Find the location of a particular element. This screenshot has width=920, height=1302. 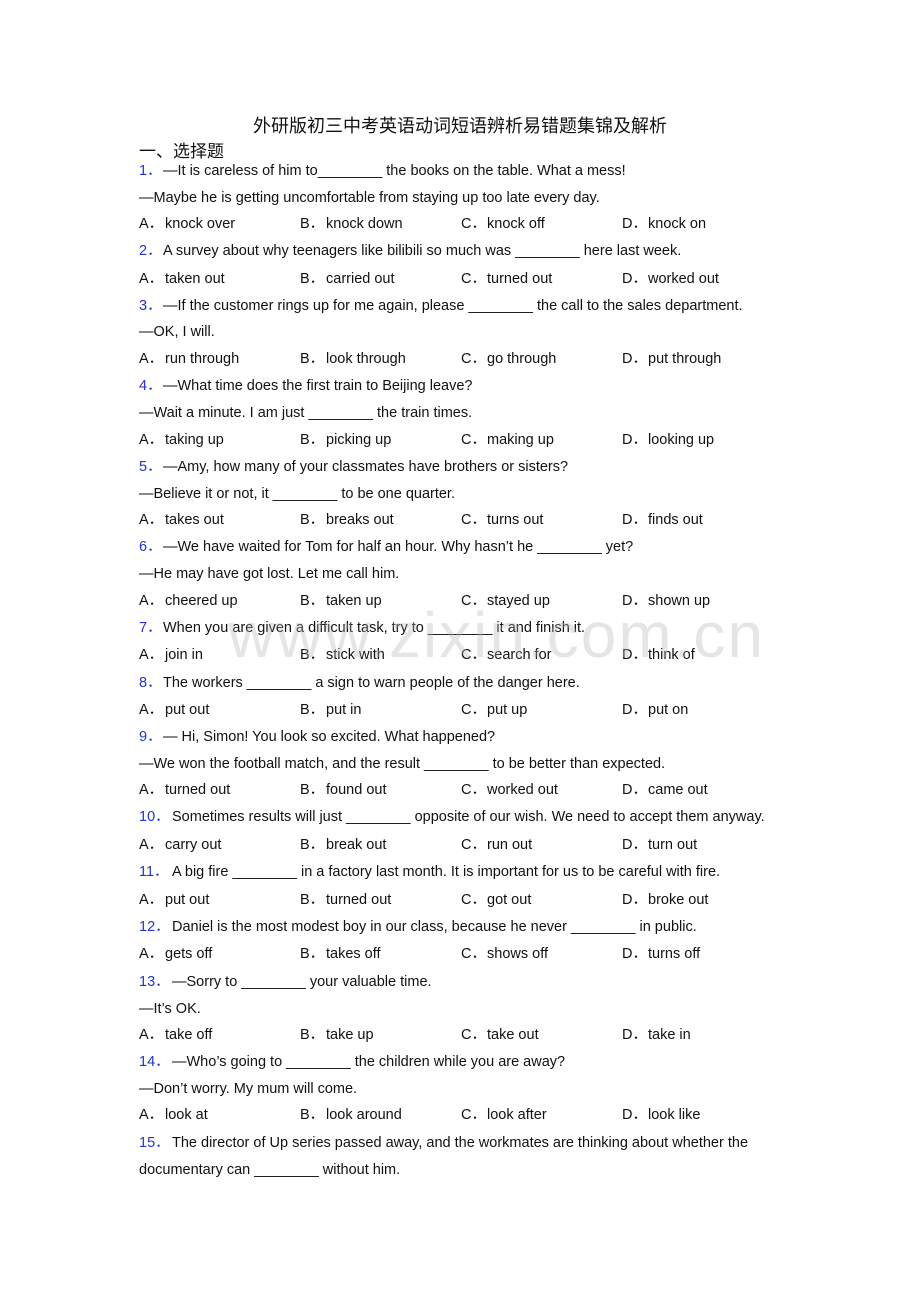

option-d: D．knock on is located at coordinates (664, 224).